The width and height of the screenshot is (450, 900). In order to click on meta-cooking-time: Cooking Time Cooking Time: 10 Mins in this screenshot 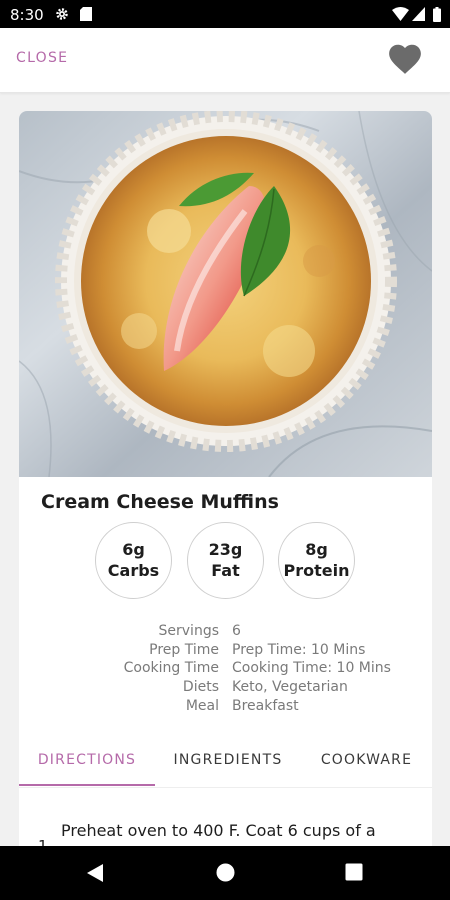, I will do `click(225, 669)`.